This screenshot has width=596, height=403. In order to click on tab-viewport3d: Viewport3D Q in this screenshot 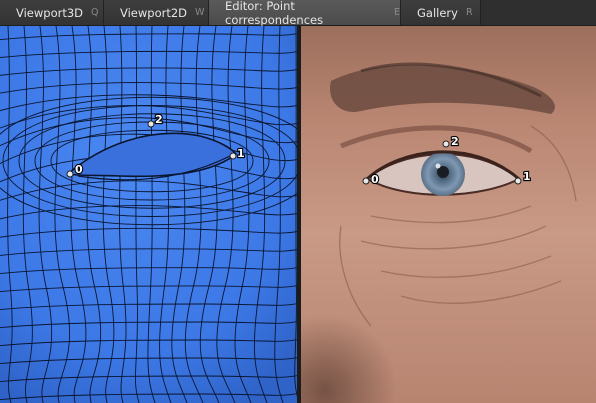, I will do `click(52, 12)`.